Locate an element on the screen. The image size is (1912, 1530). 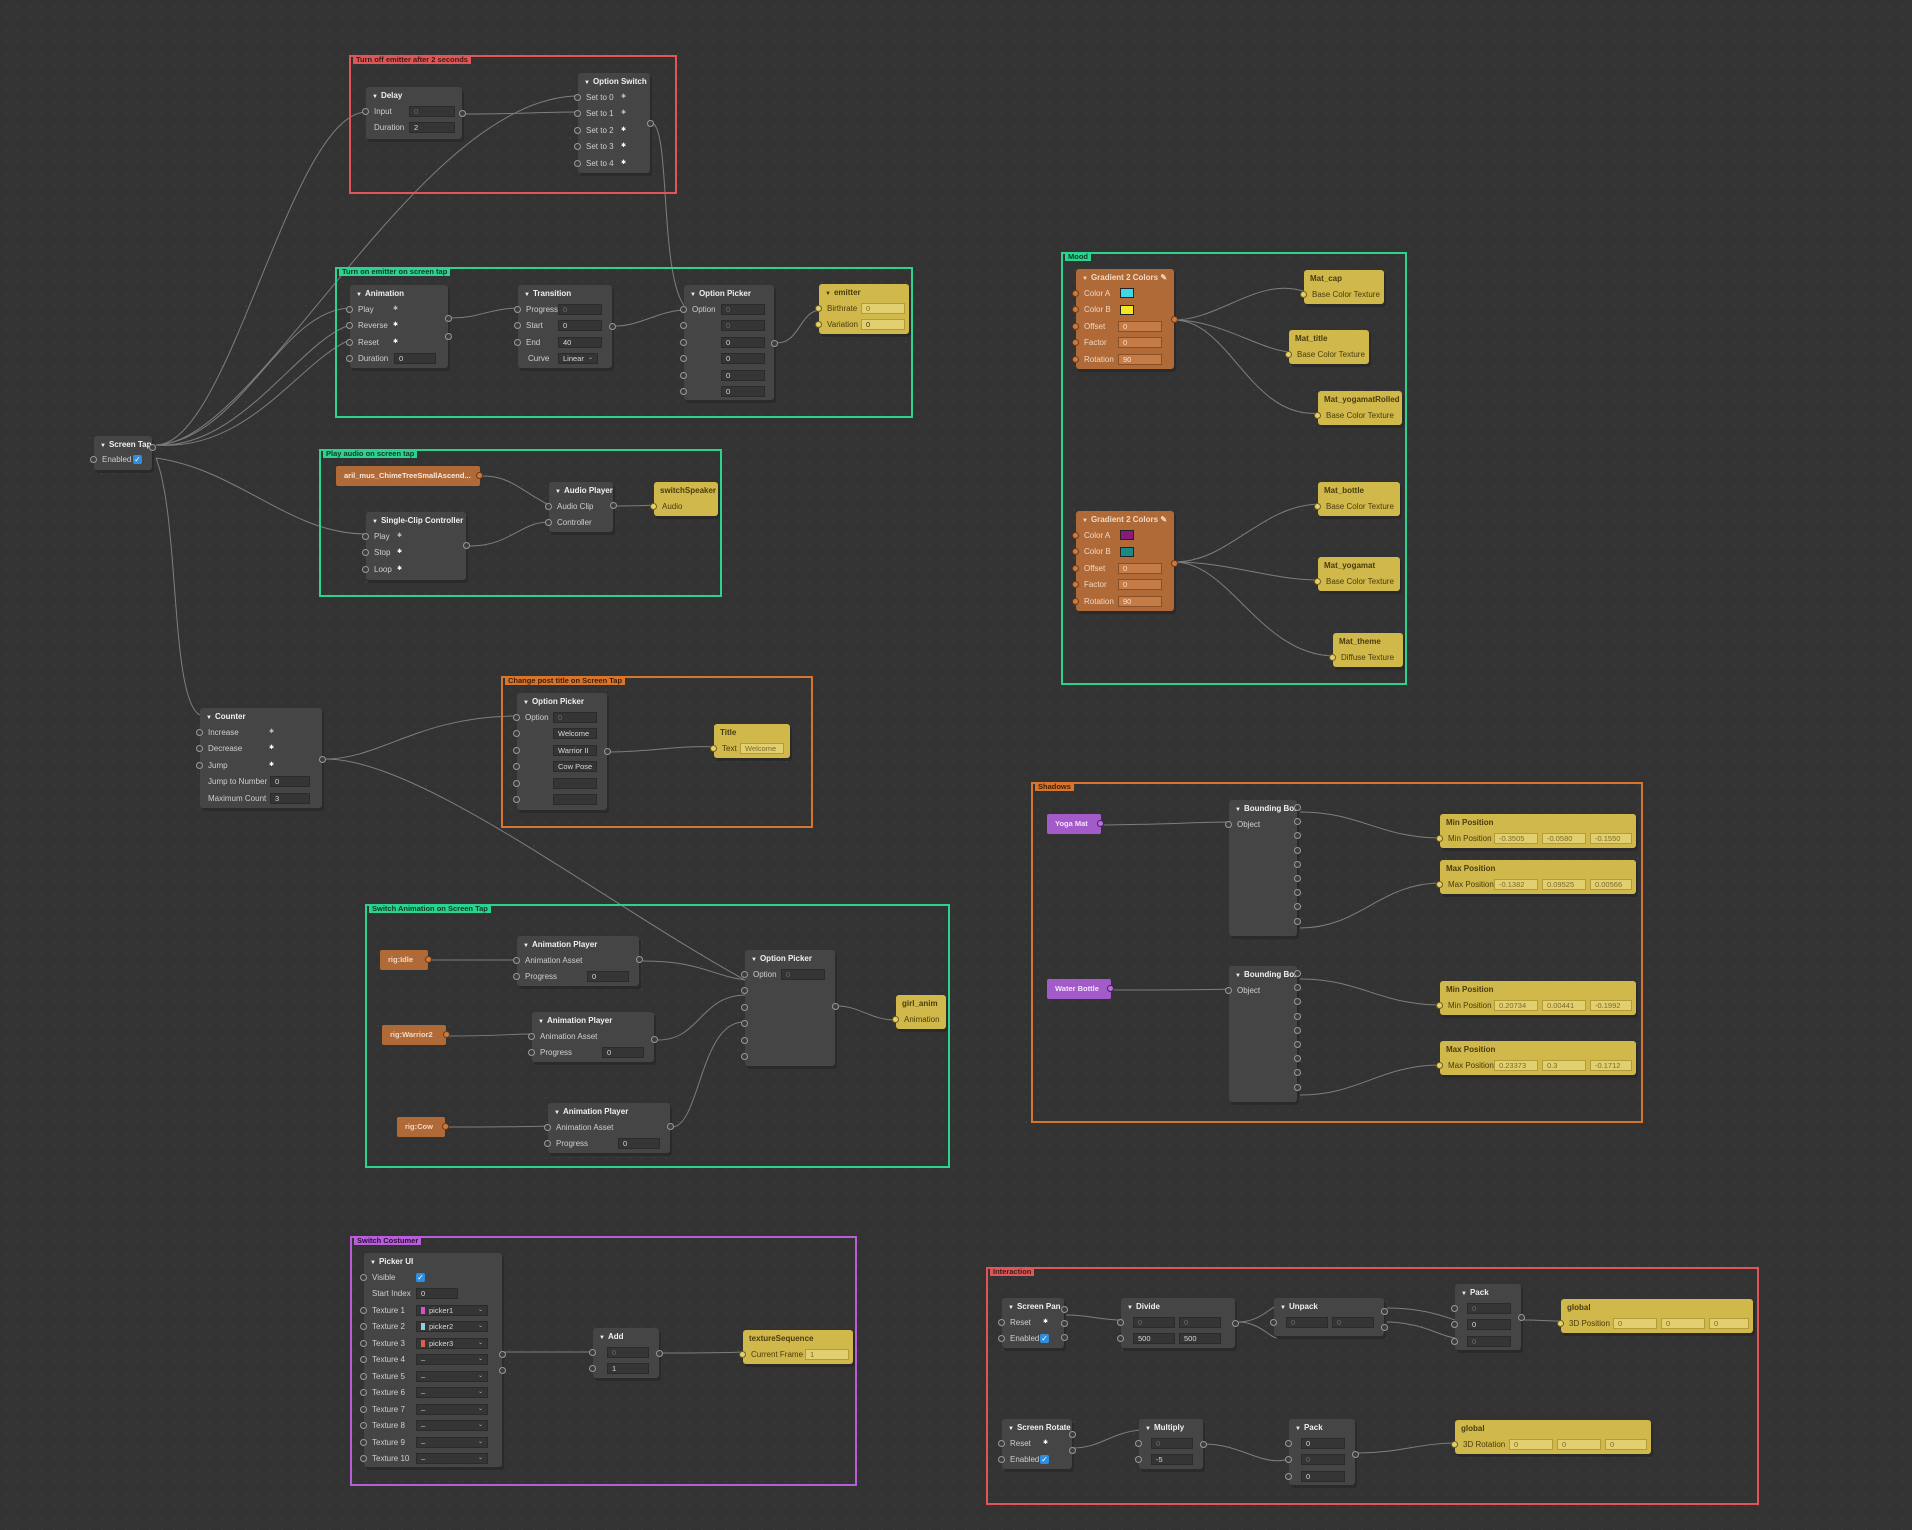
delay-node: ▼ Delay Input 0 Duration 2 is located at coordinates (414, 113).